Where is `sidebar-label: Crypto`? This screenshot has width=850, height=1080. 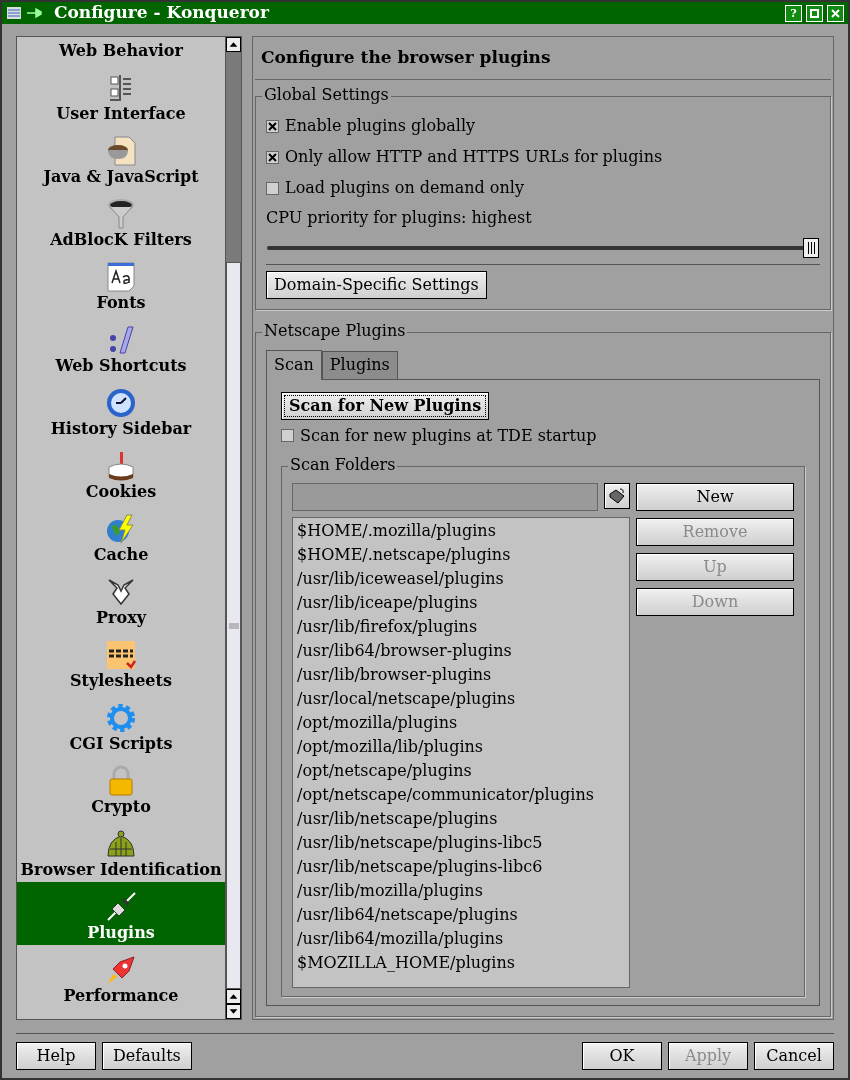 sidebar-label: Crypto is located at coordinates (121, 807).